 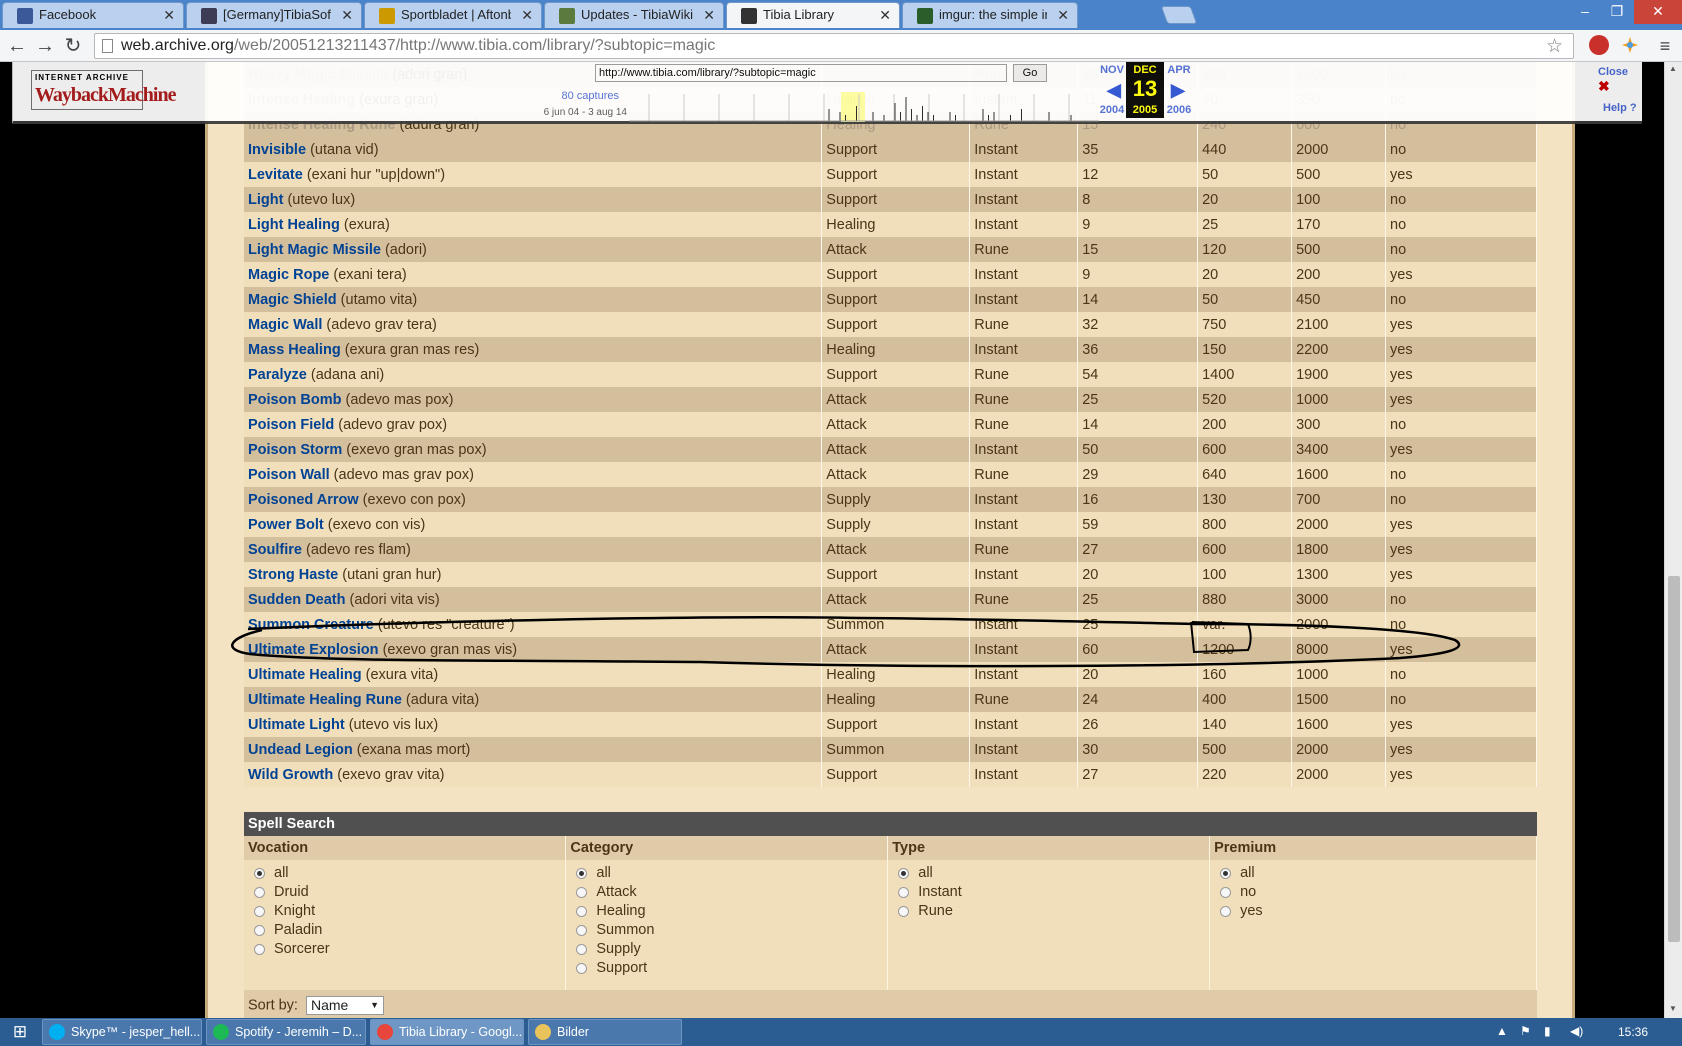 What do you see at coordinates (1112, 70) in the screenshot?
I see `prev-month: NOV` at bounding box center [1112, 70].